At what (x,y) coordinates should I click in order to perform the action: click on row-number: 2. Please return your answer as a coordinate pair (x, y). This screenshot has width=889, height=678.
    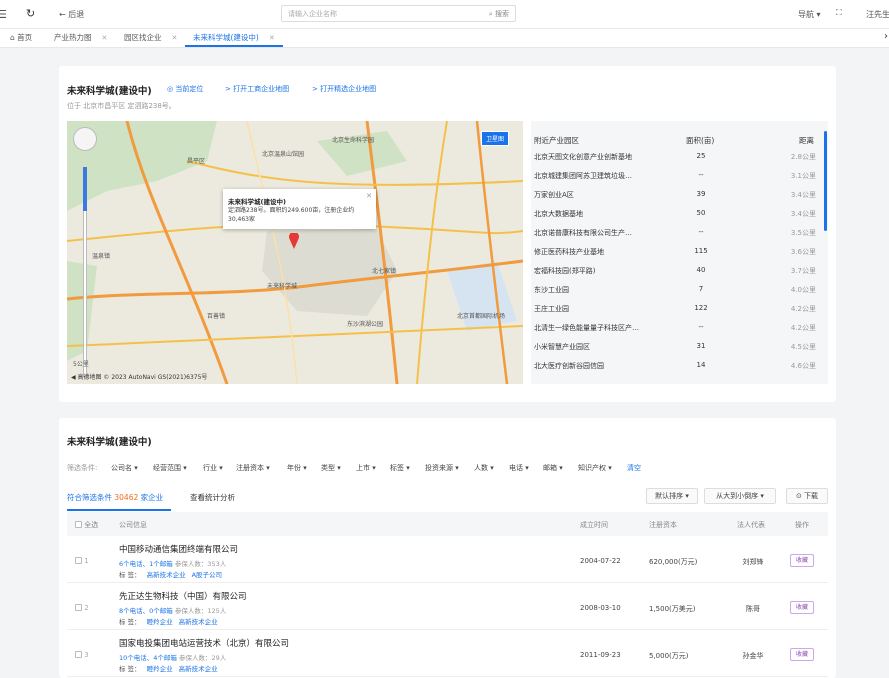
    Looking at the image, I should click on (82, 608).